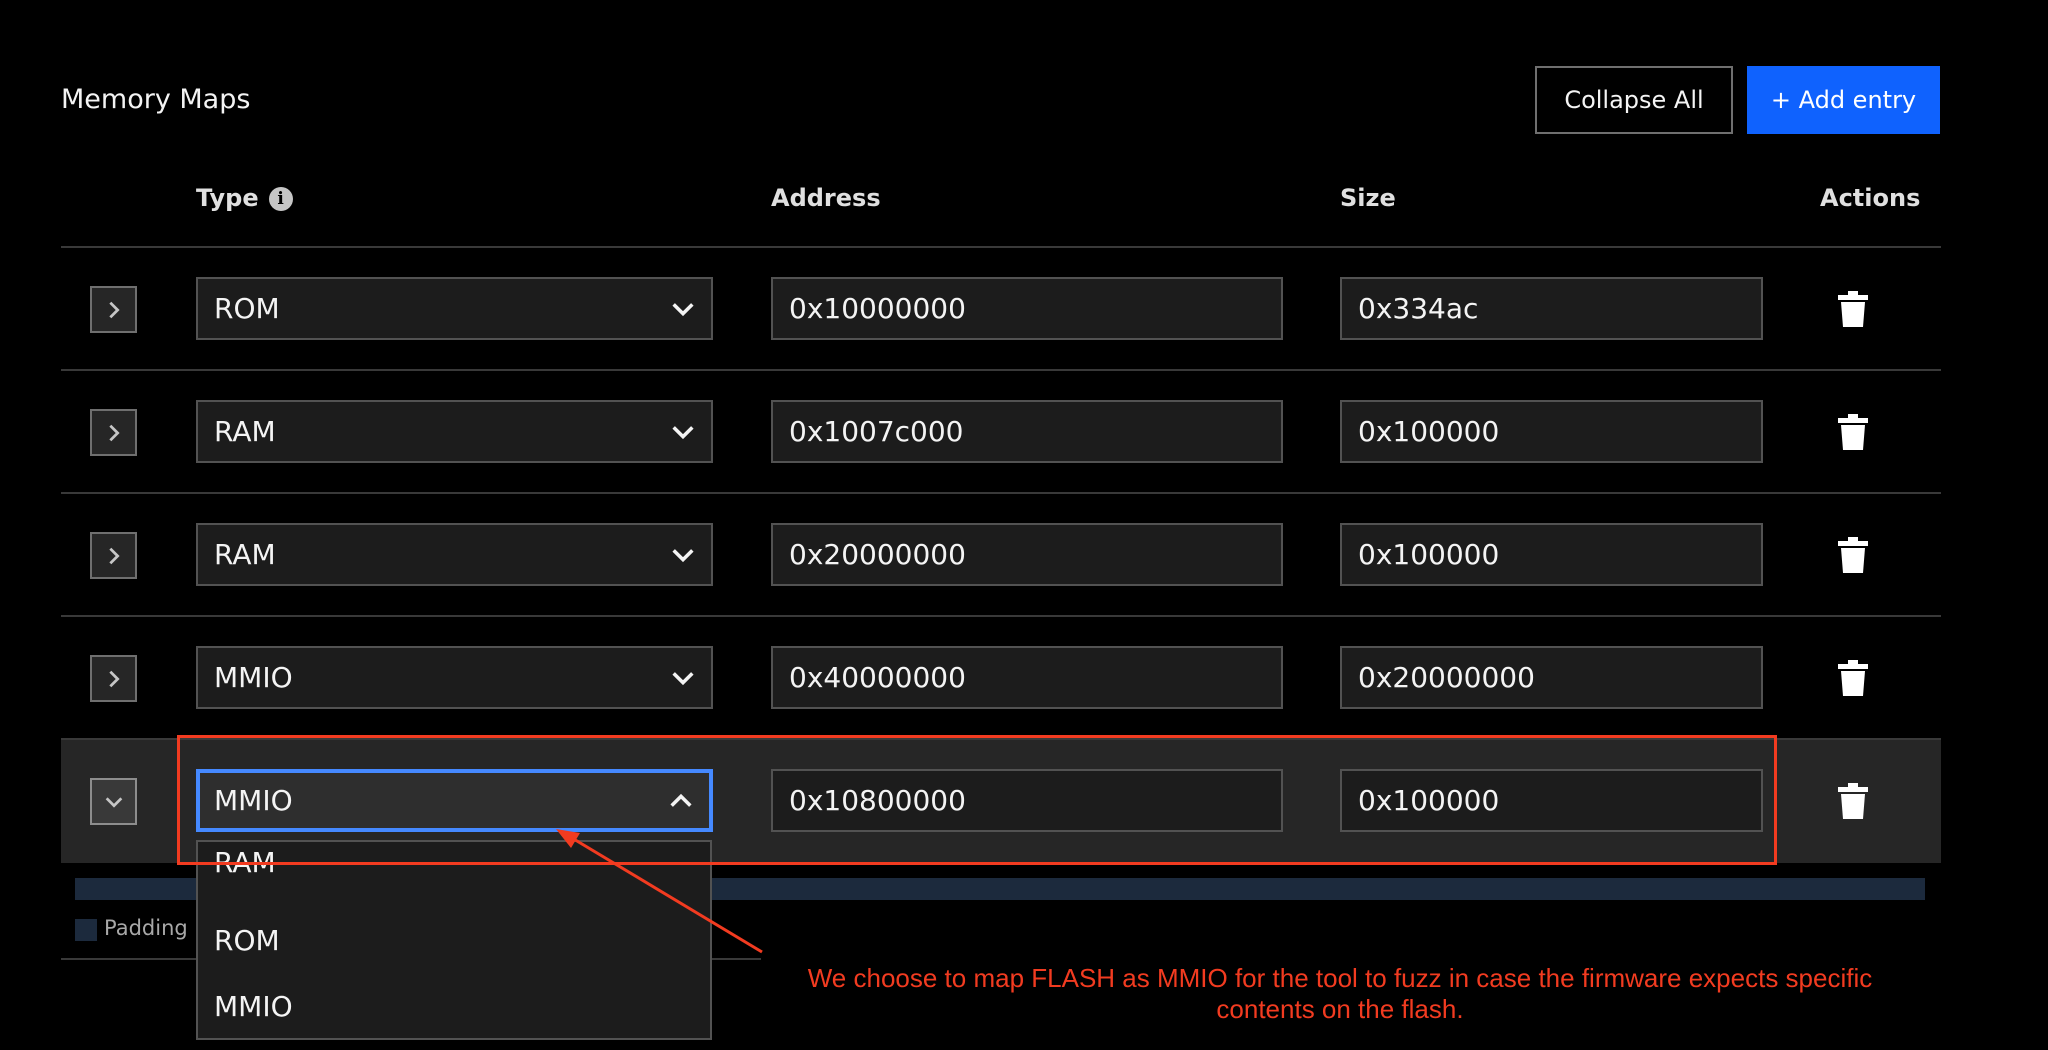 Image resolution: width=2048 pixels, height=1050 pixels. I want to click on padding-legend-label: Padding, so click(146, 928).